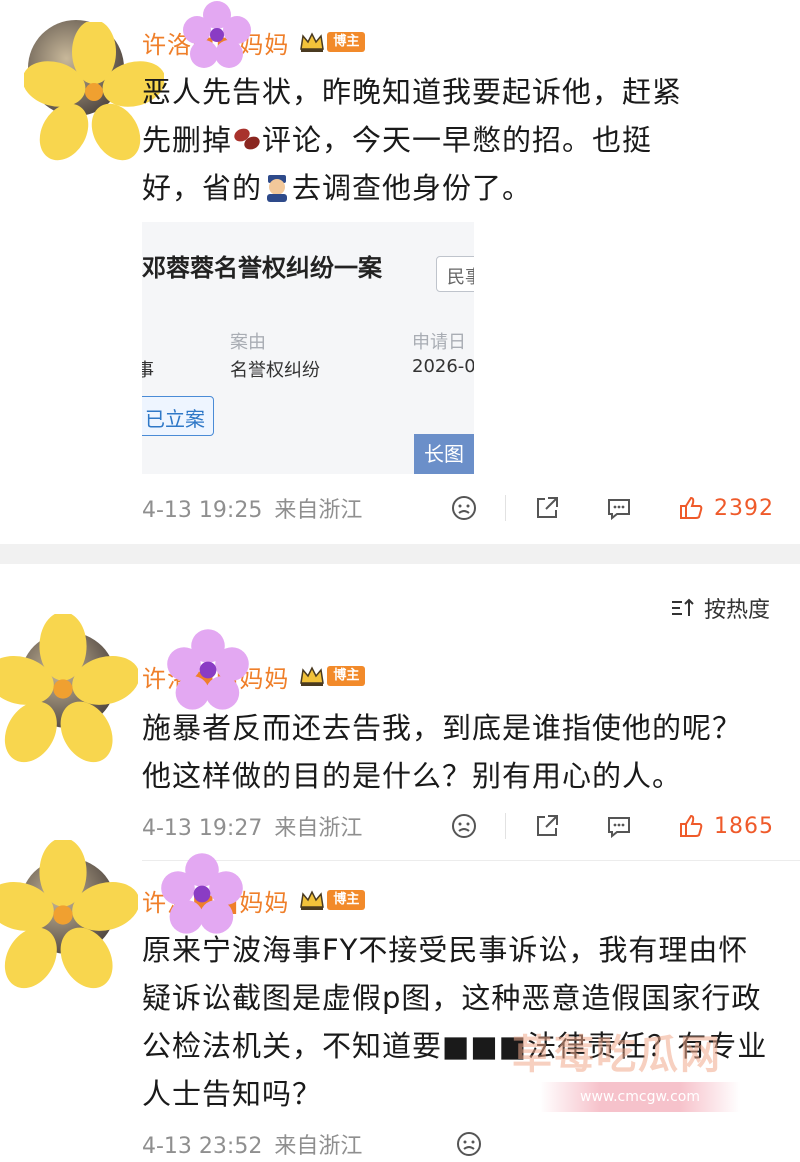 This screenshot has width=800, height=1162. What do you see at coordinates (736, 610) in the screenshot?
I see `sort-label: 按热度` at bounding box center [736, 610].